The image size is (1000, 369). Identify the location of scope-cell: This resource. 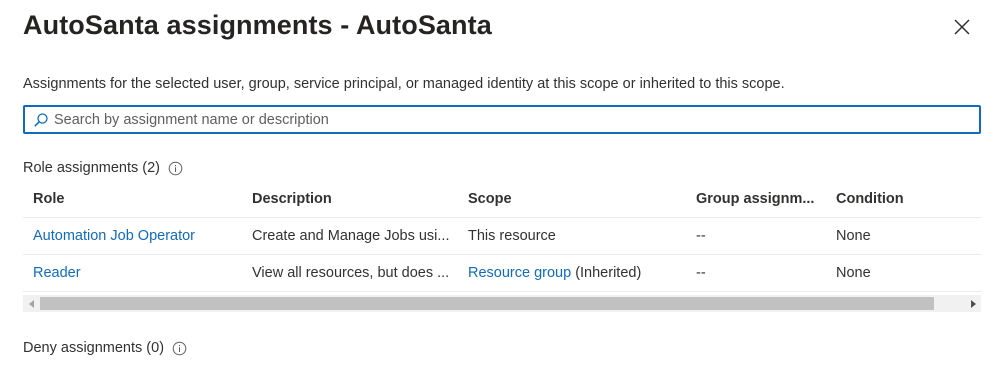
(578, 236).